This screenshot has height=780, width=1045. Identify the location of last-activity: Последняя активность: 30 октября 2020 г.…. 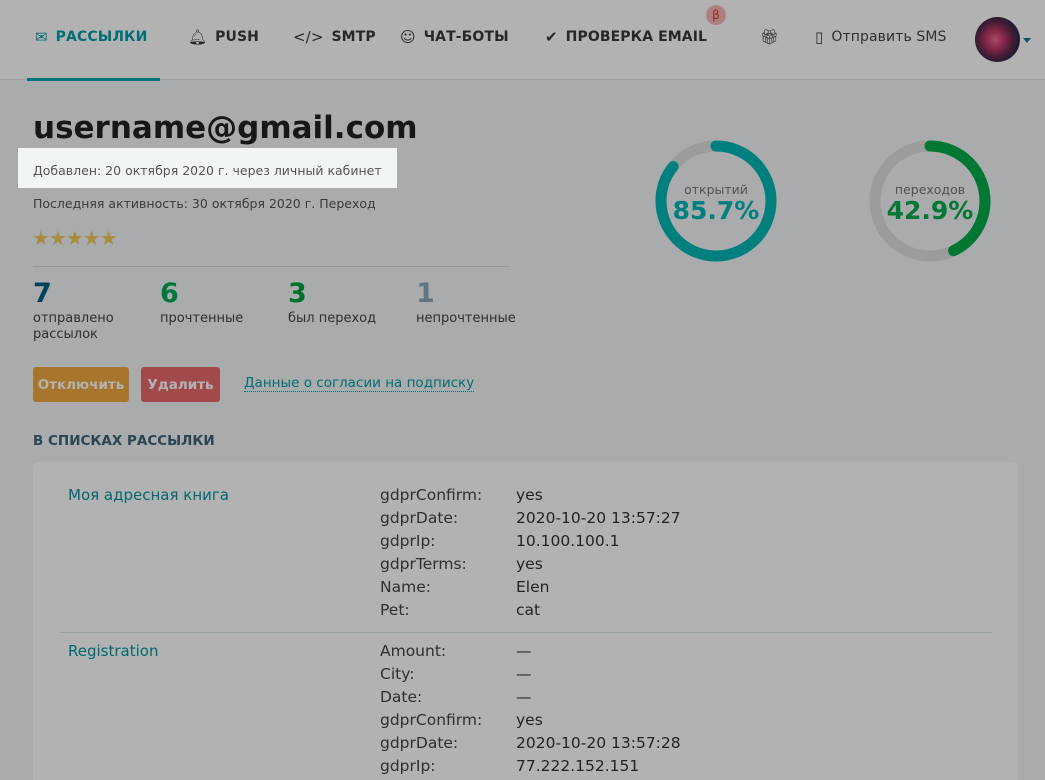
(204, 203).